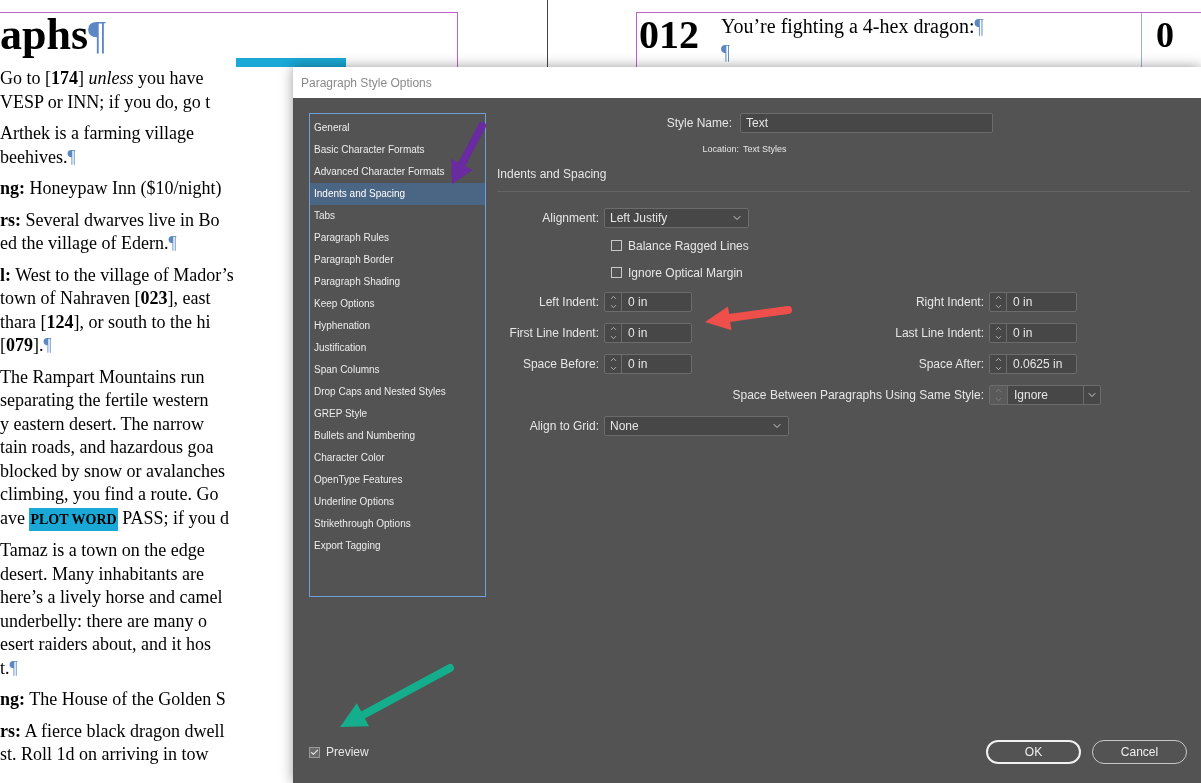  Describe the element at coordinates (347, 752) in the screenshot. I see `checkbox-label: Preview` at that location.